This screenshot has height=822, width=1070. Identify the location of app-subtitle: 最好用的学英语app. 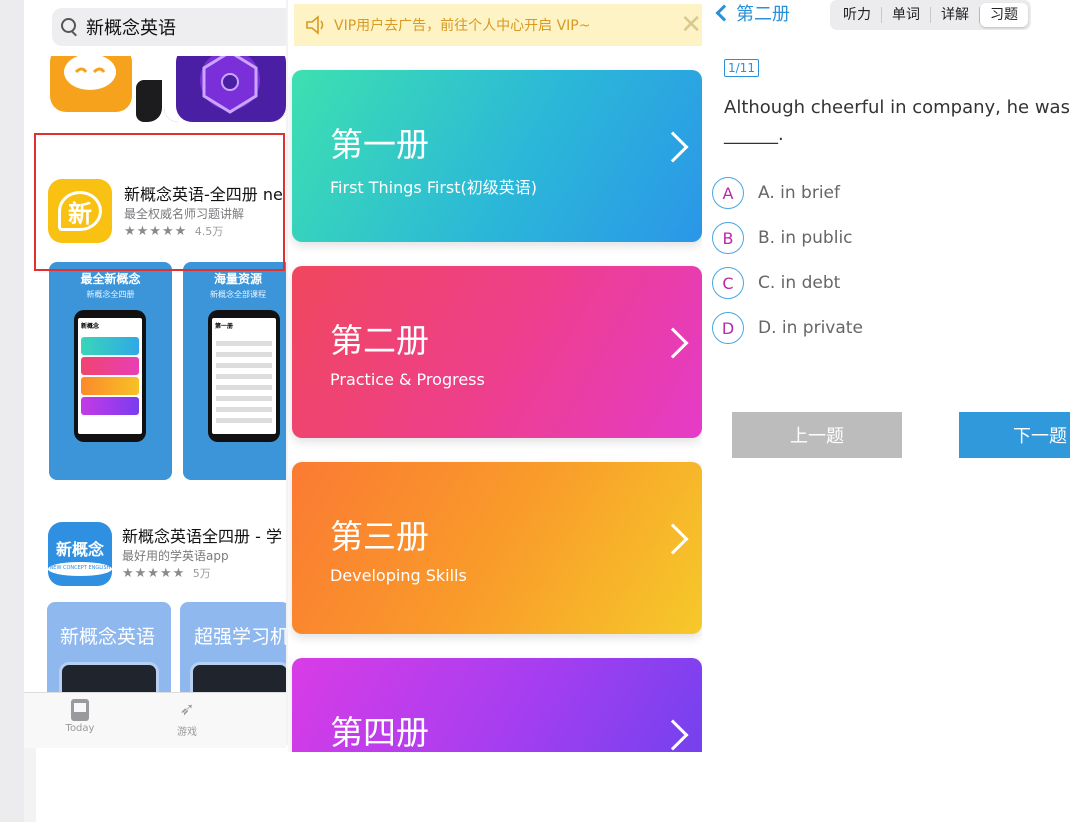
(175, 556).